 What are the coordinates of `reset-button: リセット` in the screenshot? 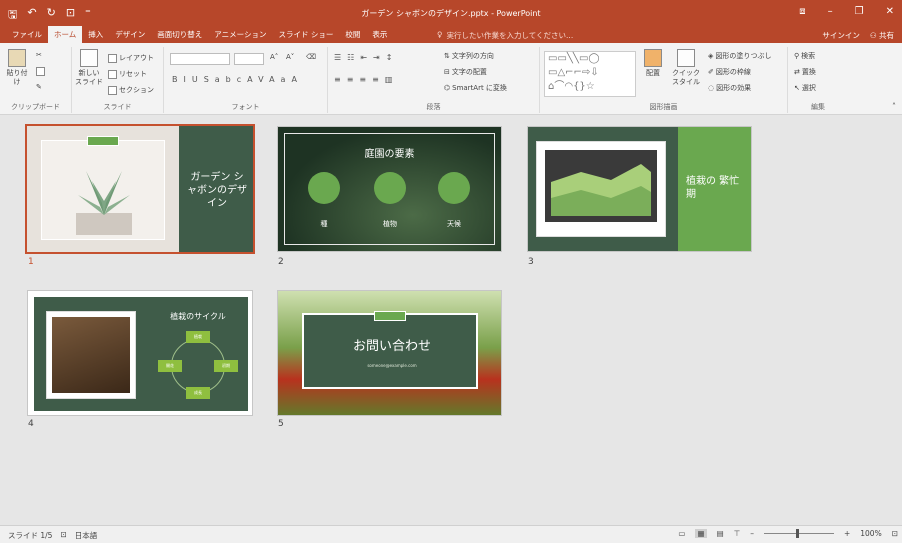 It's located at (127, 74).